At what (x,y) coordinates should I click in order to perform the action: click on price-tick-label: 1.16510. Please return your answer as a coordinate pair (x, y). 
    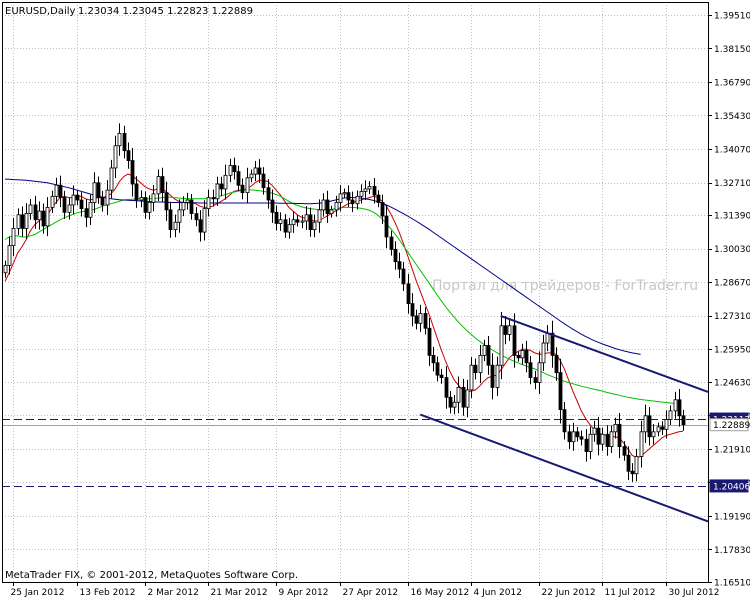
    Looking at the image, I should click on (732, 584).